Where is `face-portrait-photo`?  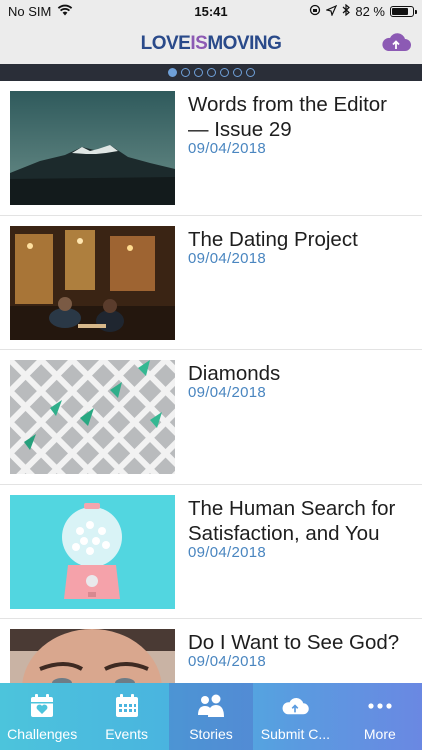
face-portrait-photo is located at coordinates (92, 656).